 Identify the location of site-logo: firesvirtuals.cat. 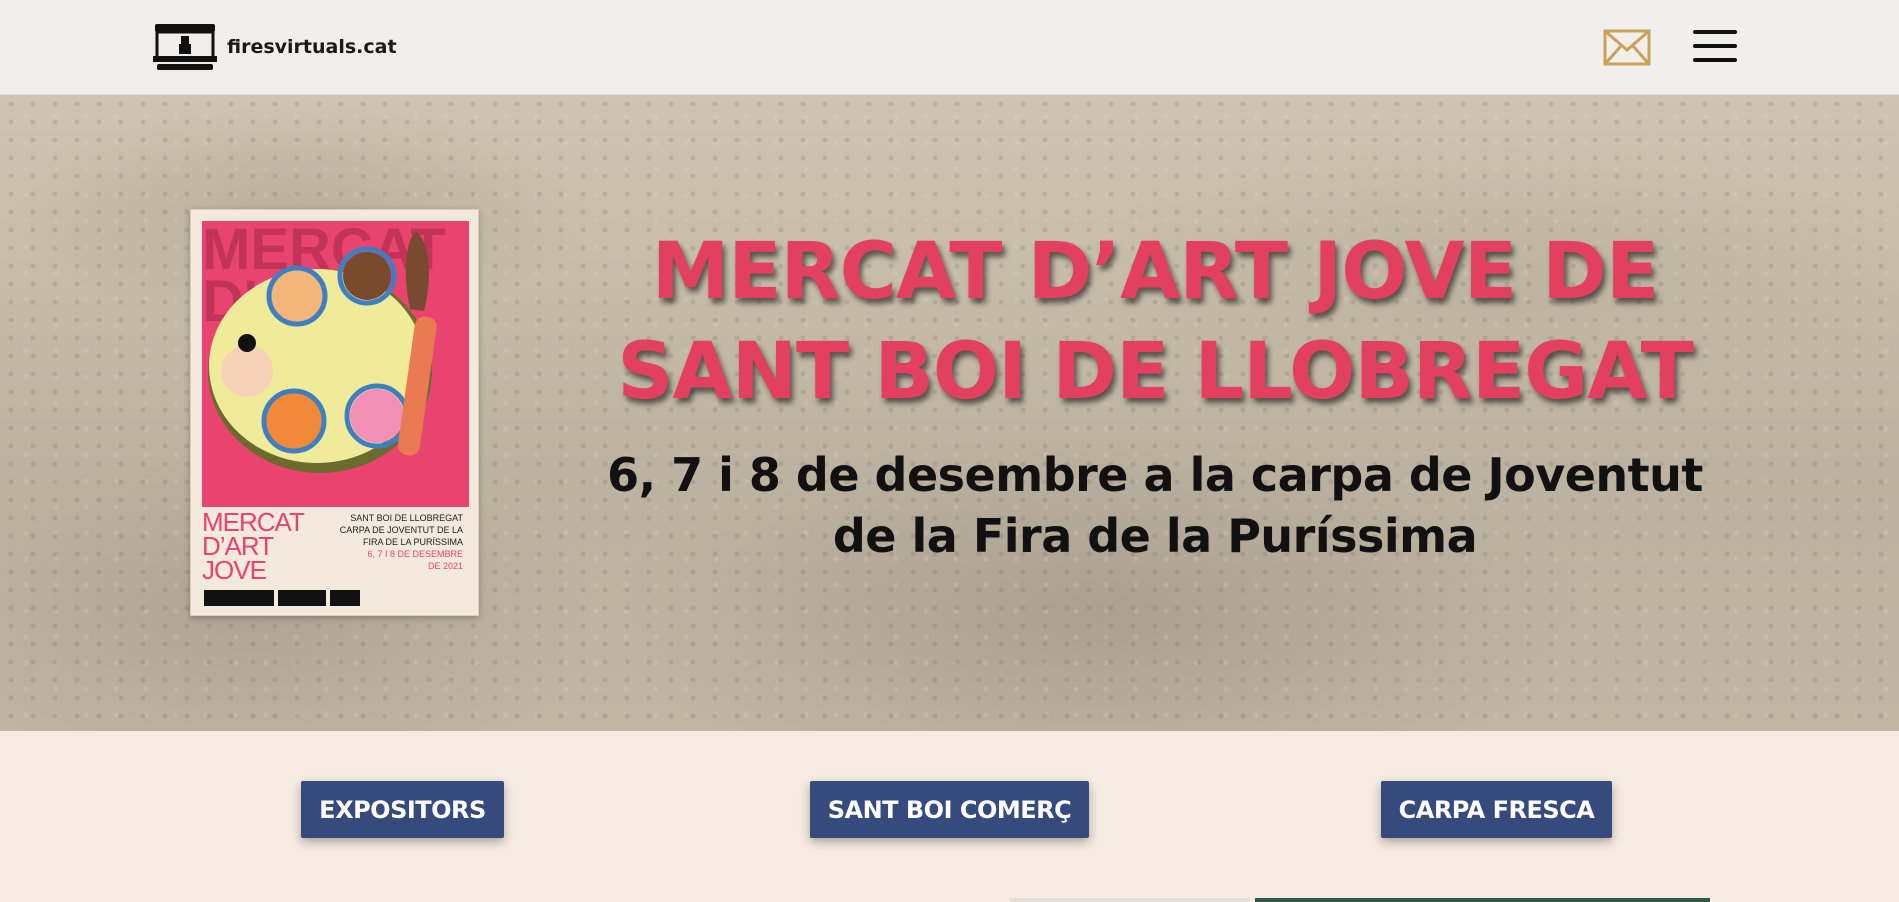
(275, 47).